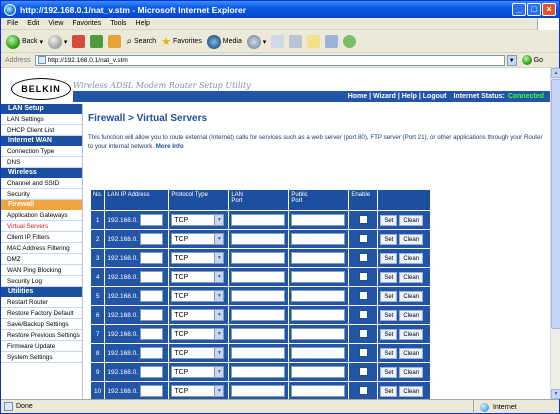  What do you see at coordinates (41, 302) in the screenshot?
I see `sidebar-item-restart-router: Restart Router` at bounding box center [41, 302].